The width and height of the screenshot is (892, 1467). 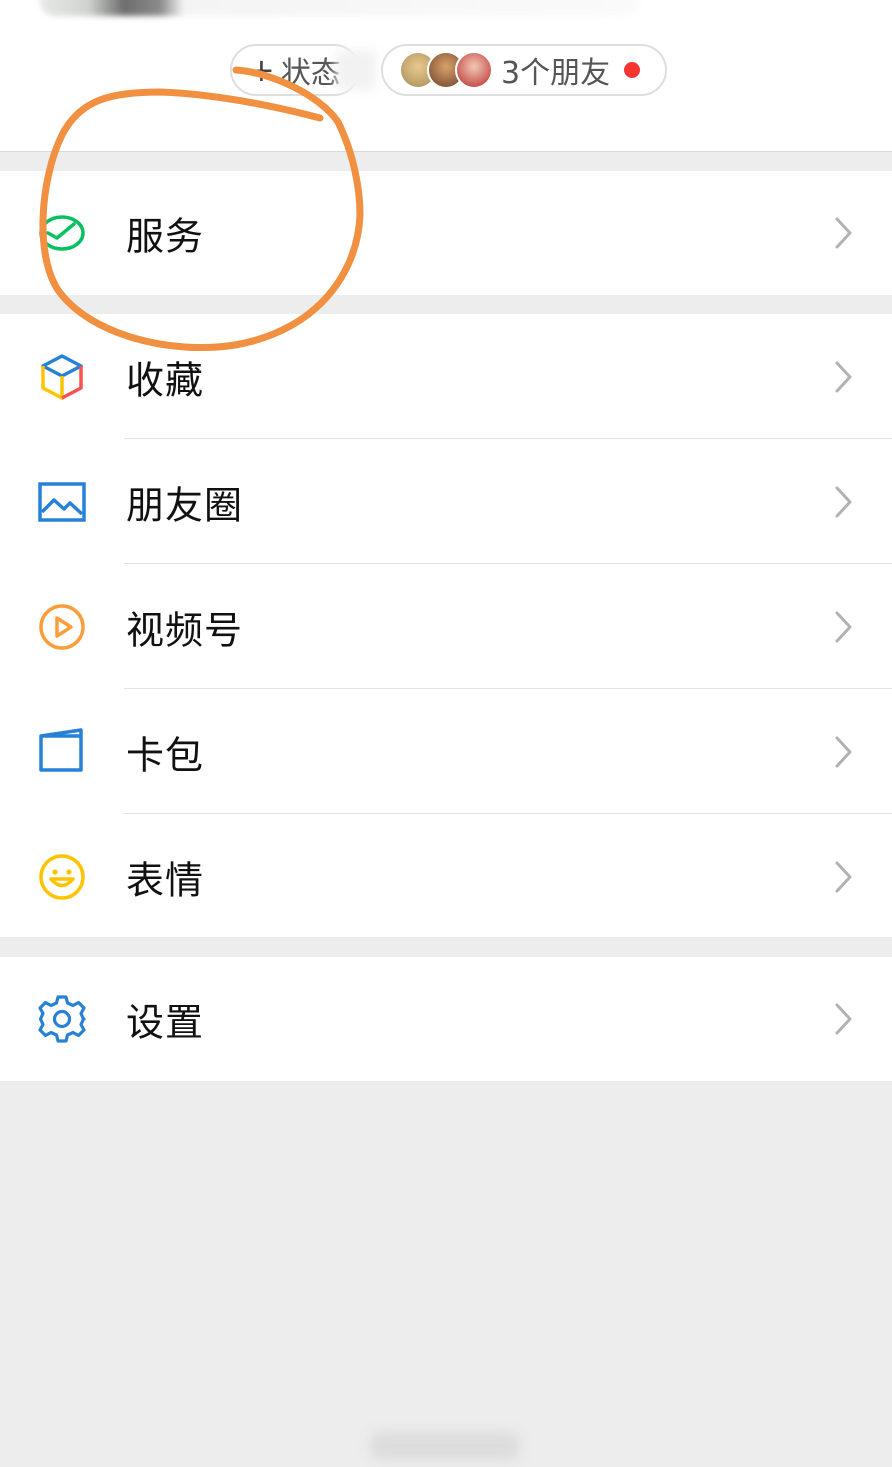 I want to click on plus-icon: +, so click(x=261, y=70).